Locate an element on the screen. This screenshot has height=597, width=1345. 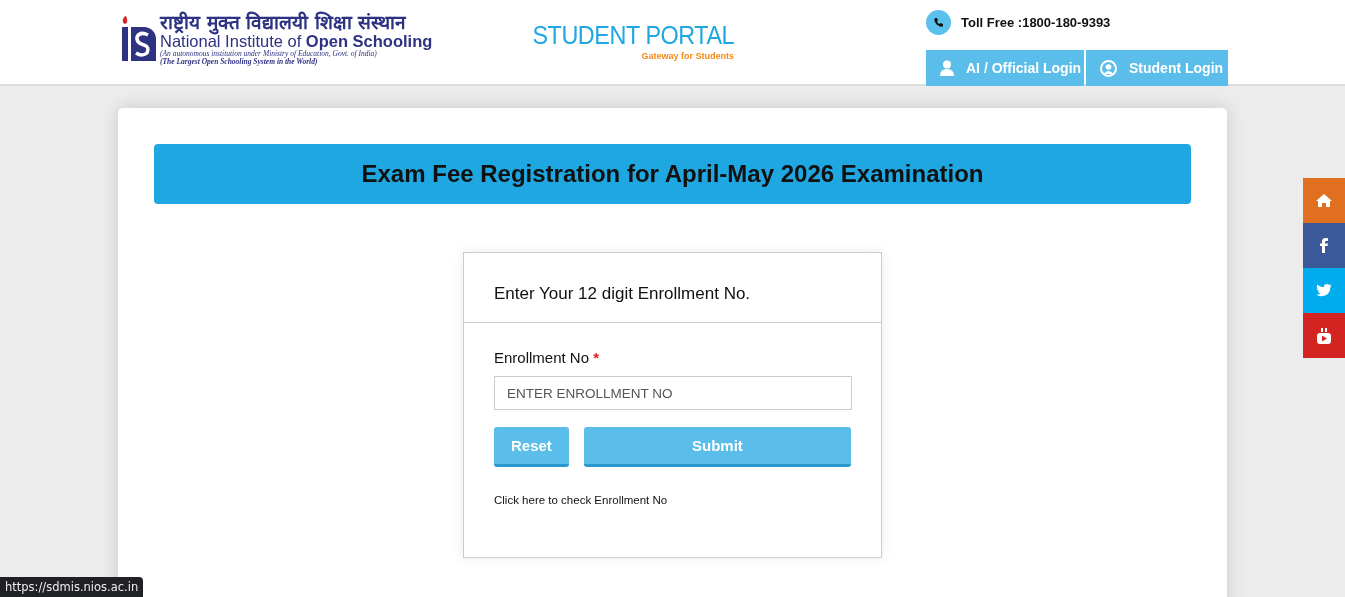
check-enrollment-link: Click here to check Enrollment No is located at coordinates (581, 500).